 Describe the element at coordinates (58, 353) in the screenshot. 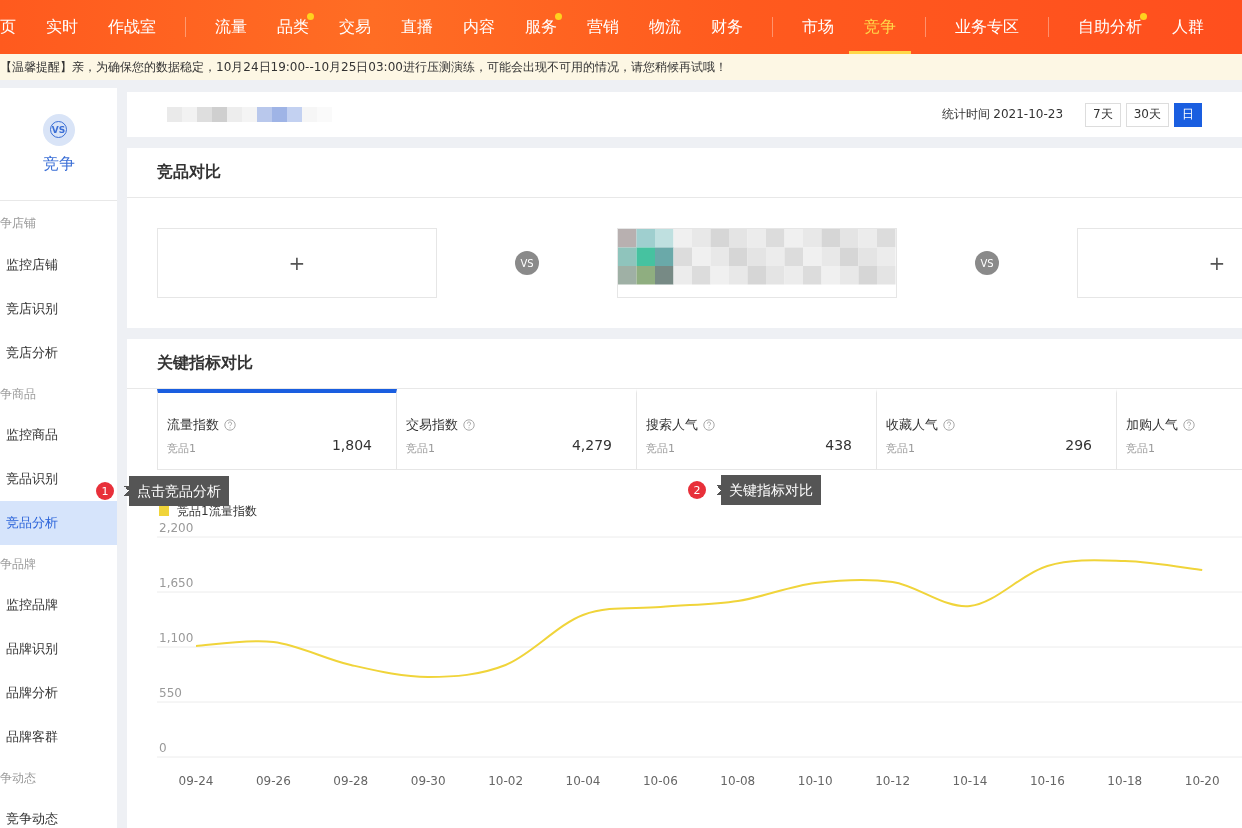

I see `sidebar-item: 竞店分析` at that location.